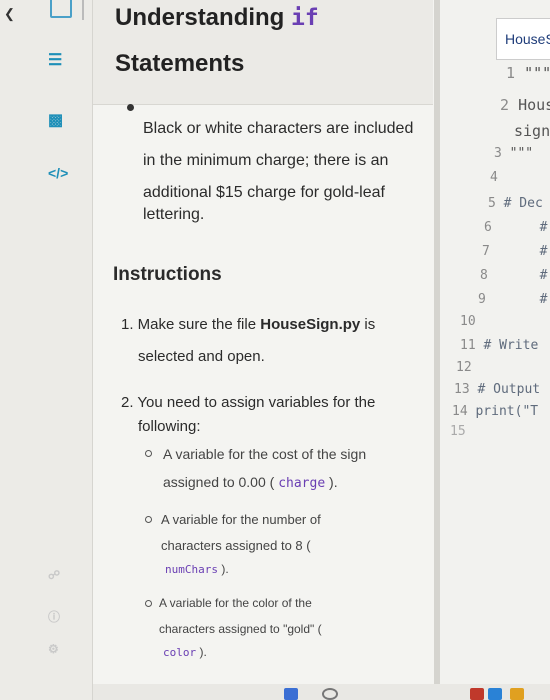  Describe the element at coordinates (203, 17) in the screenshot. I see `title-text: Understanding` at that location.